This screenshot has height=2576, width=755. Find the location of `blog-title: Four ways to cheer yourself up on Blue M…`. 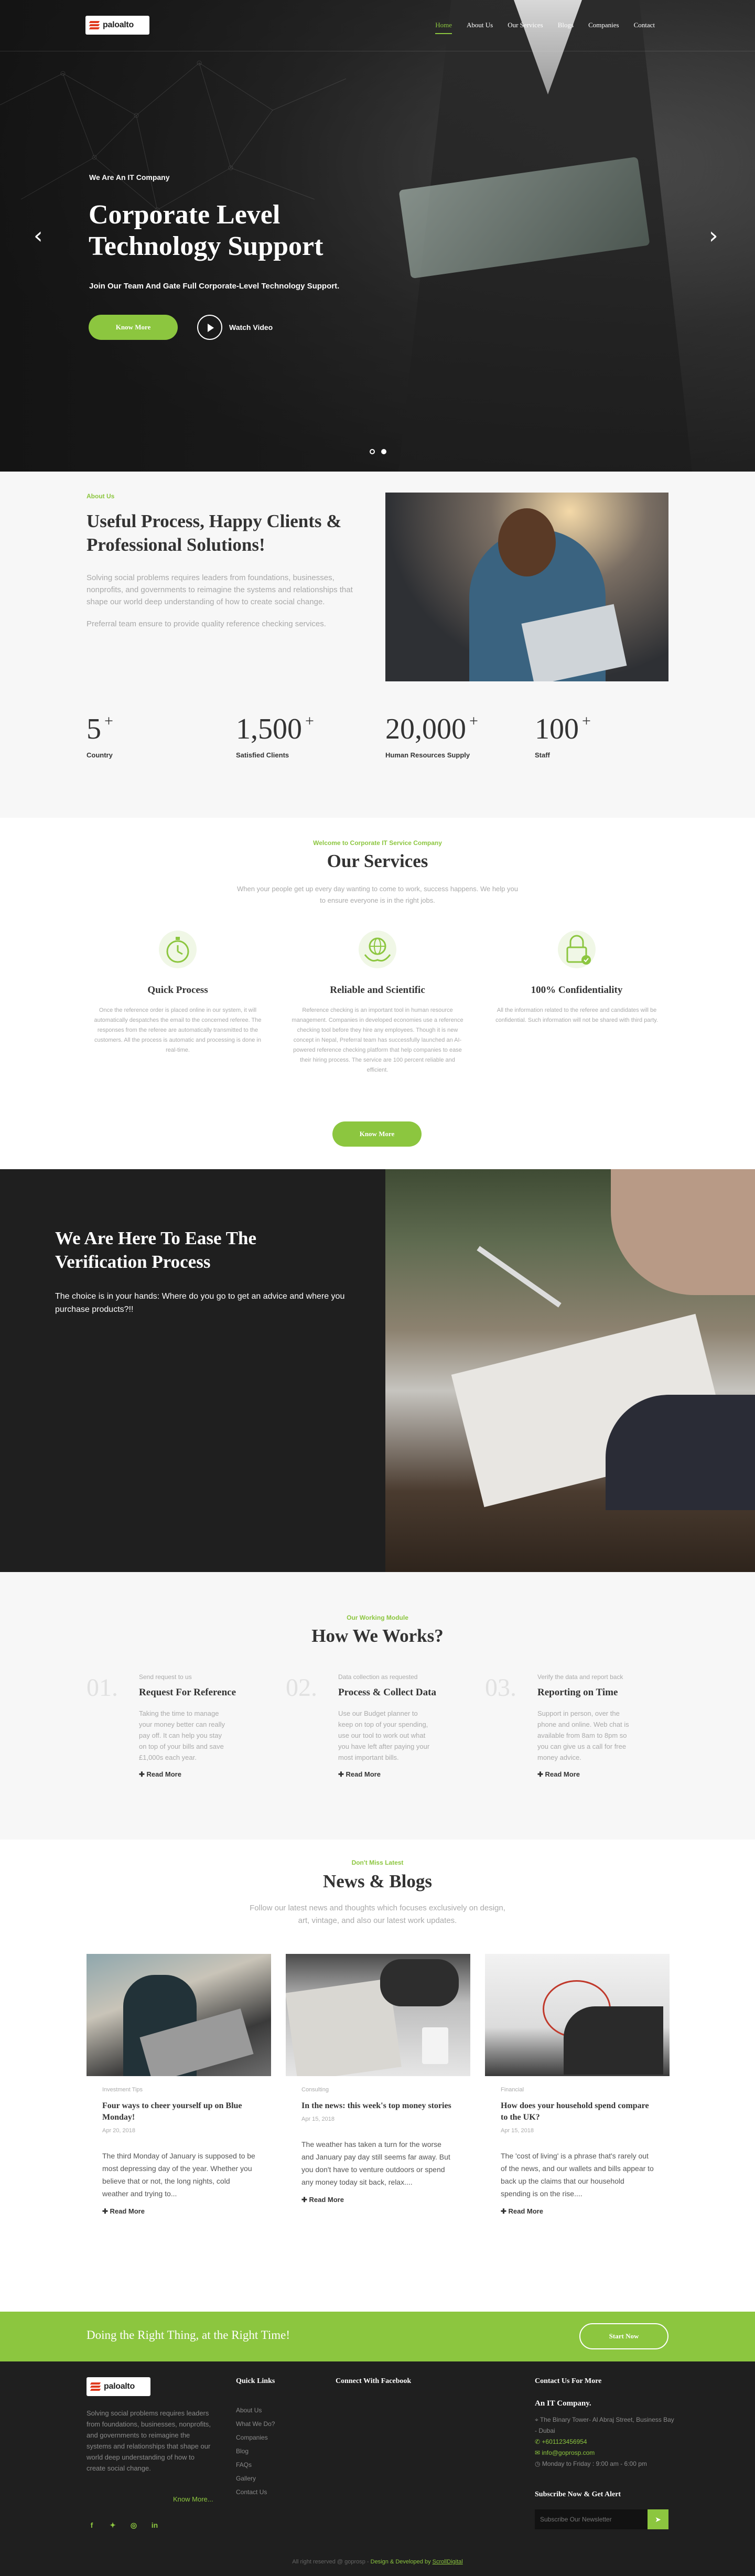

blog-title: Four ways to cheer yourself up on Blue M… is located at coordinates (178, 2111).